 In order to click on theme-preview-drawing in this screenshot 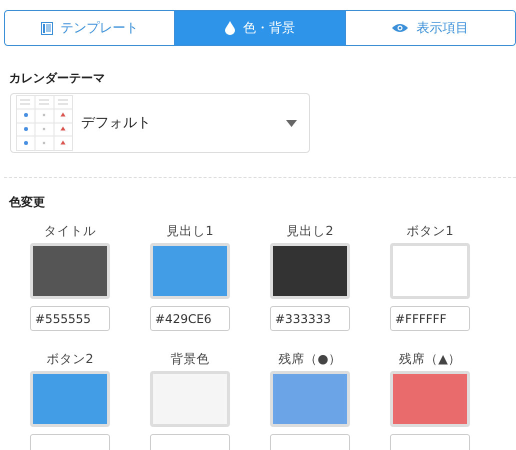, I will do `click(44, 123)`.